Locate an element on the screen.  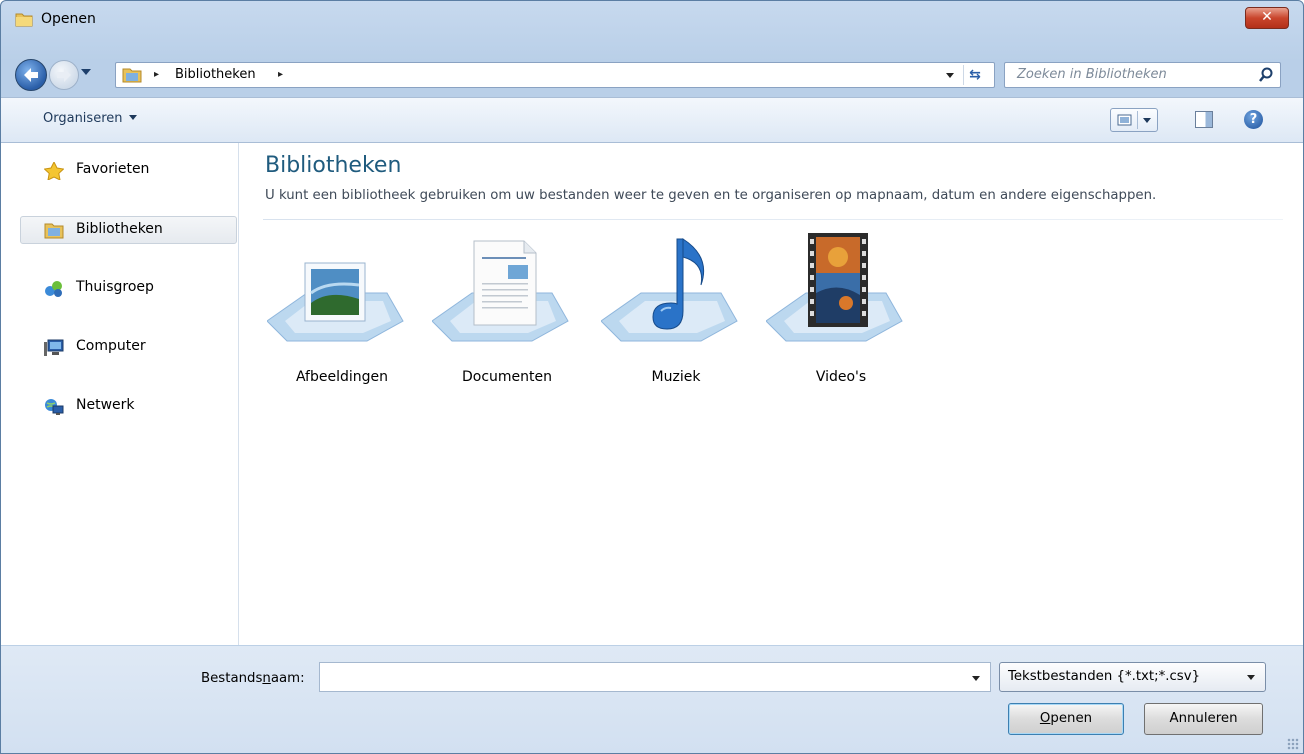
sidebar-item-favorieten: Favorieten is located at coordinates (128, 171).